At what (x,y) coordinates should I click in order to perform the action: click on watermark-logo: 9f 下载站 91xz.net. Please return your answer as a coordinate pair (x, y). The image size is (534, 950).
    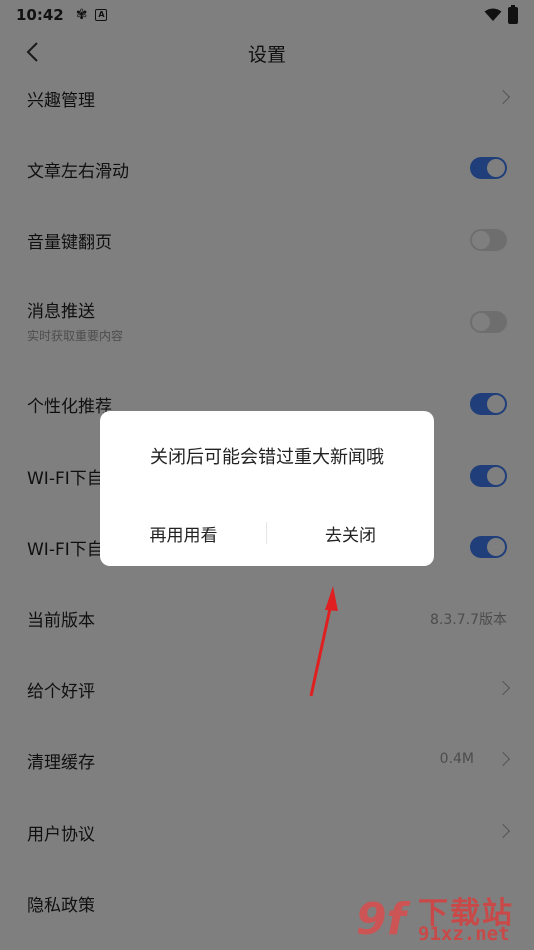
    Looking at the image, I should click on (442, 918).